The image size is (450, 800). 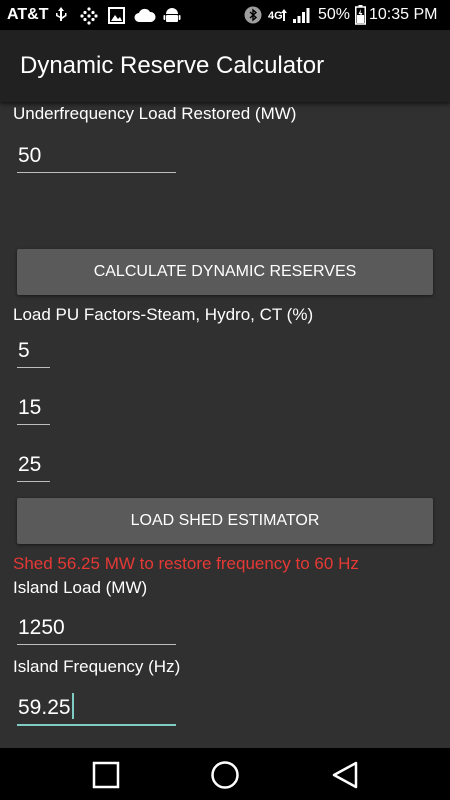 I want to click on uf-load-restored-value: 50, so click(x=30, y=155).